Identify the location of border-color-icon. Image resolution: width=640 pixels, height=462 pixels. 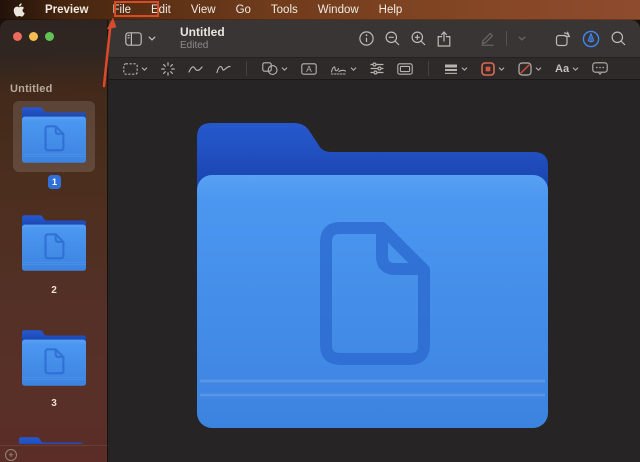
(488, 68).